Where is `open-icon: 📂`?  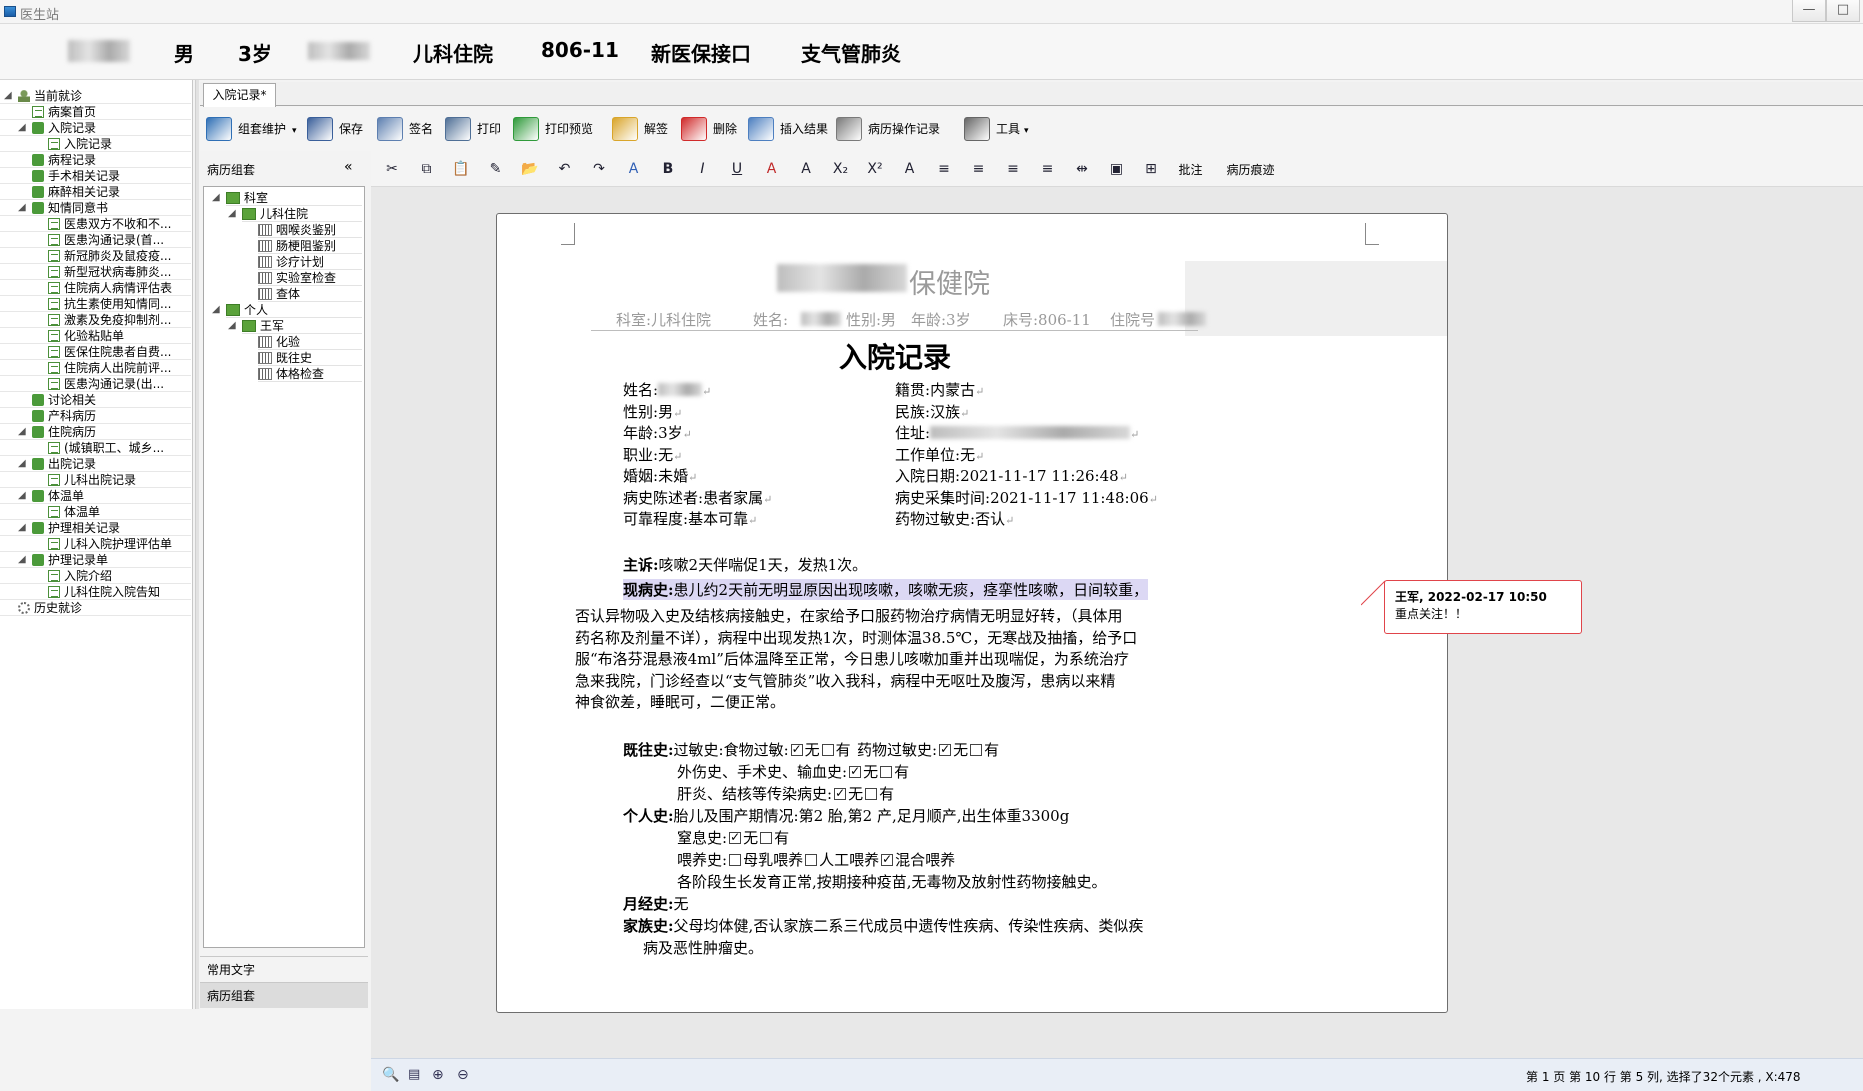 open-icon: 📂 is located at coordinates (530, 169).